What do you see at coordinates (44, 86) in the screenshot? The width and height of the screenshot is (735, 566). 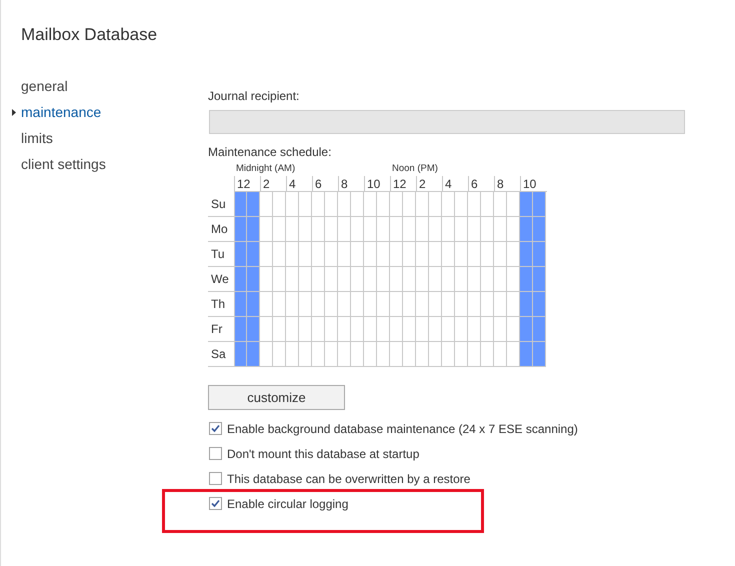 I see `nav-item: general` at bounding box center [44, 86].